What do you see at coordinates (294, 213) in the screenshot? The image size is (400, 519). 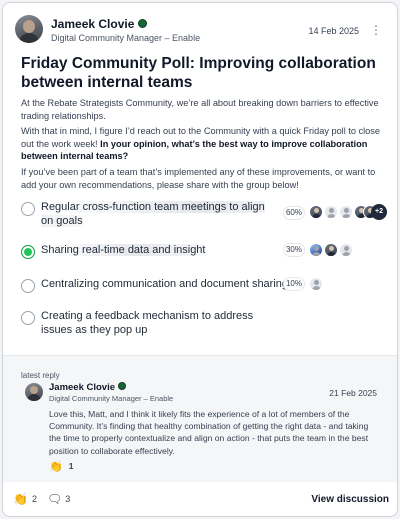 I see `poll-option-percent: 60%` at bounding box center [294, 213].